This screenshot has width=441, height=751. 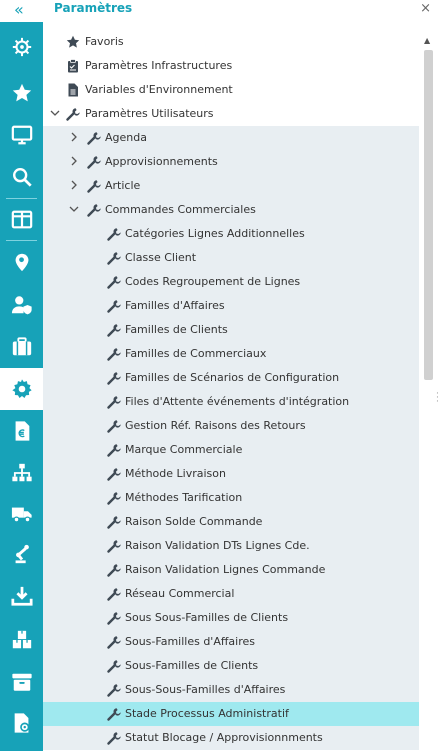 I want to click on tree-row: Article, so click(x=231, y=186).